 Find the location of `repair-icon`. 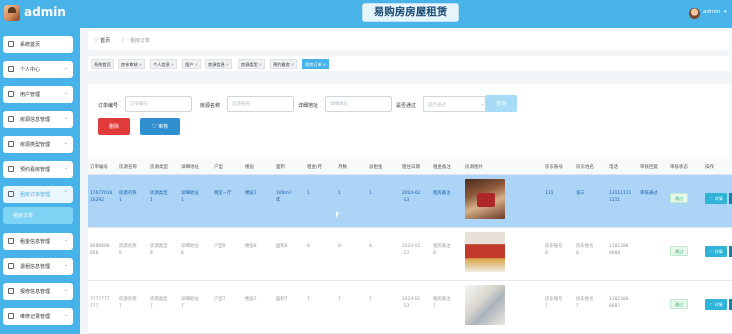

repair-icon is located at coordinates (11, 291).